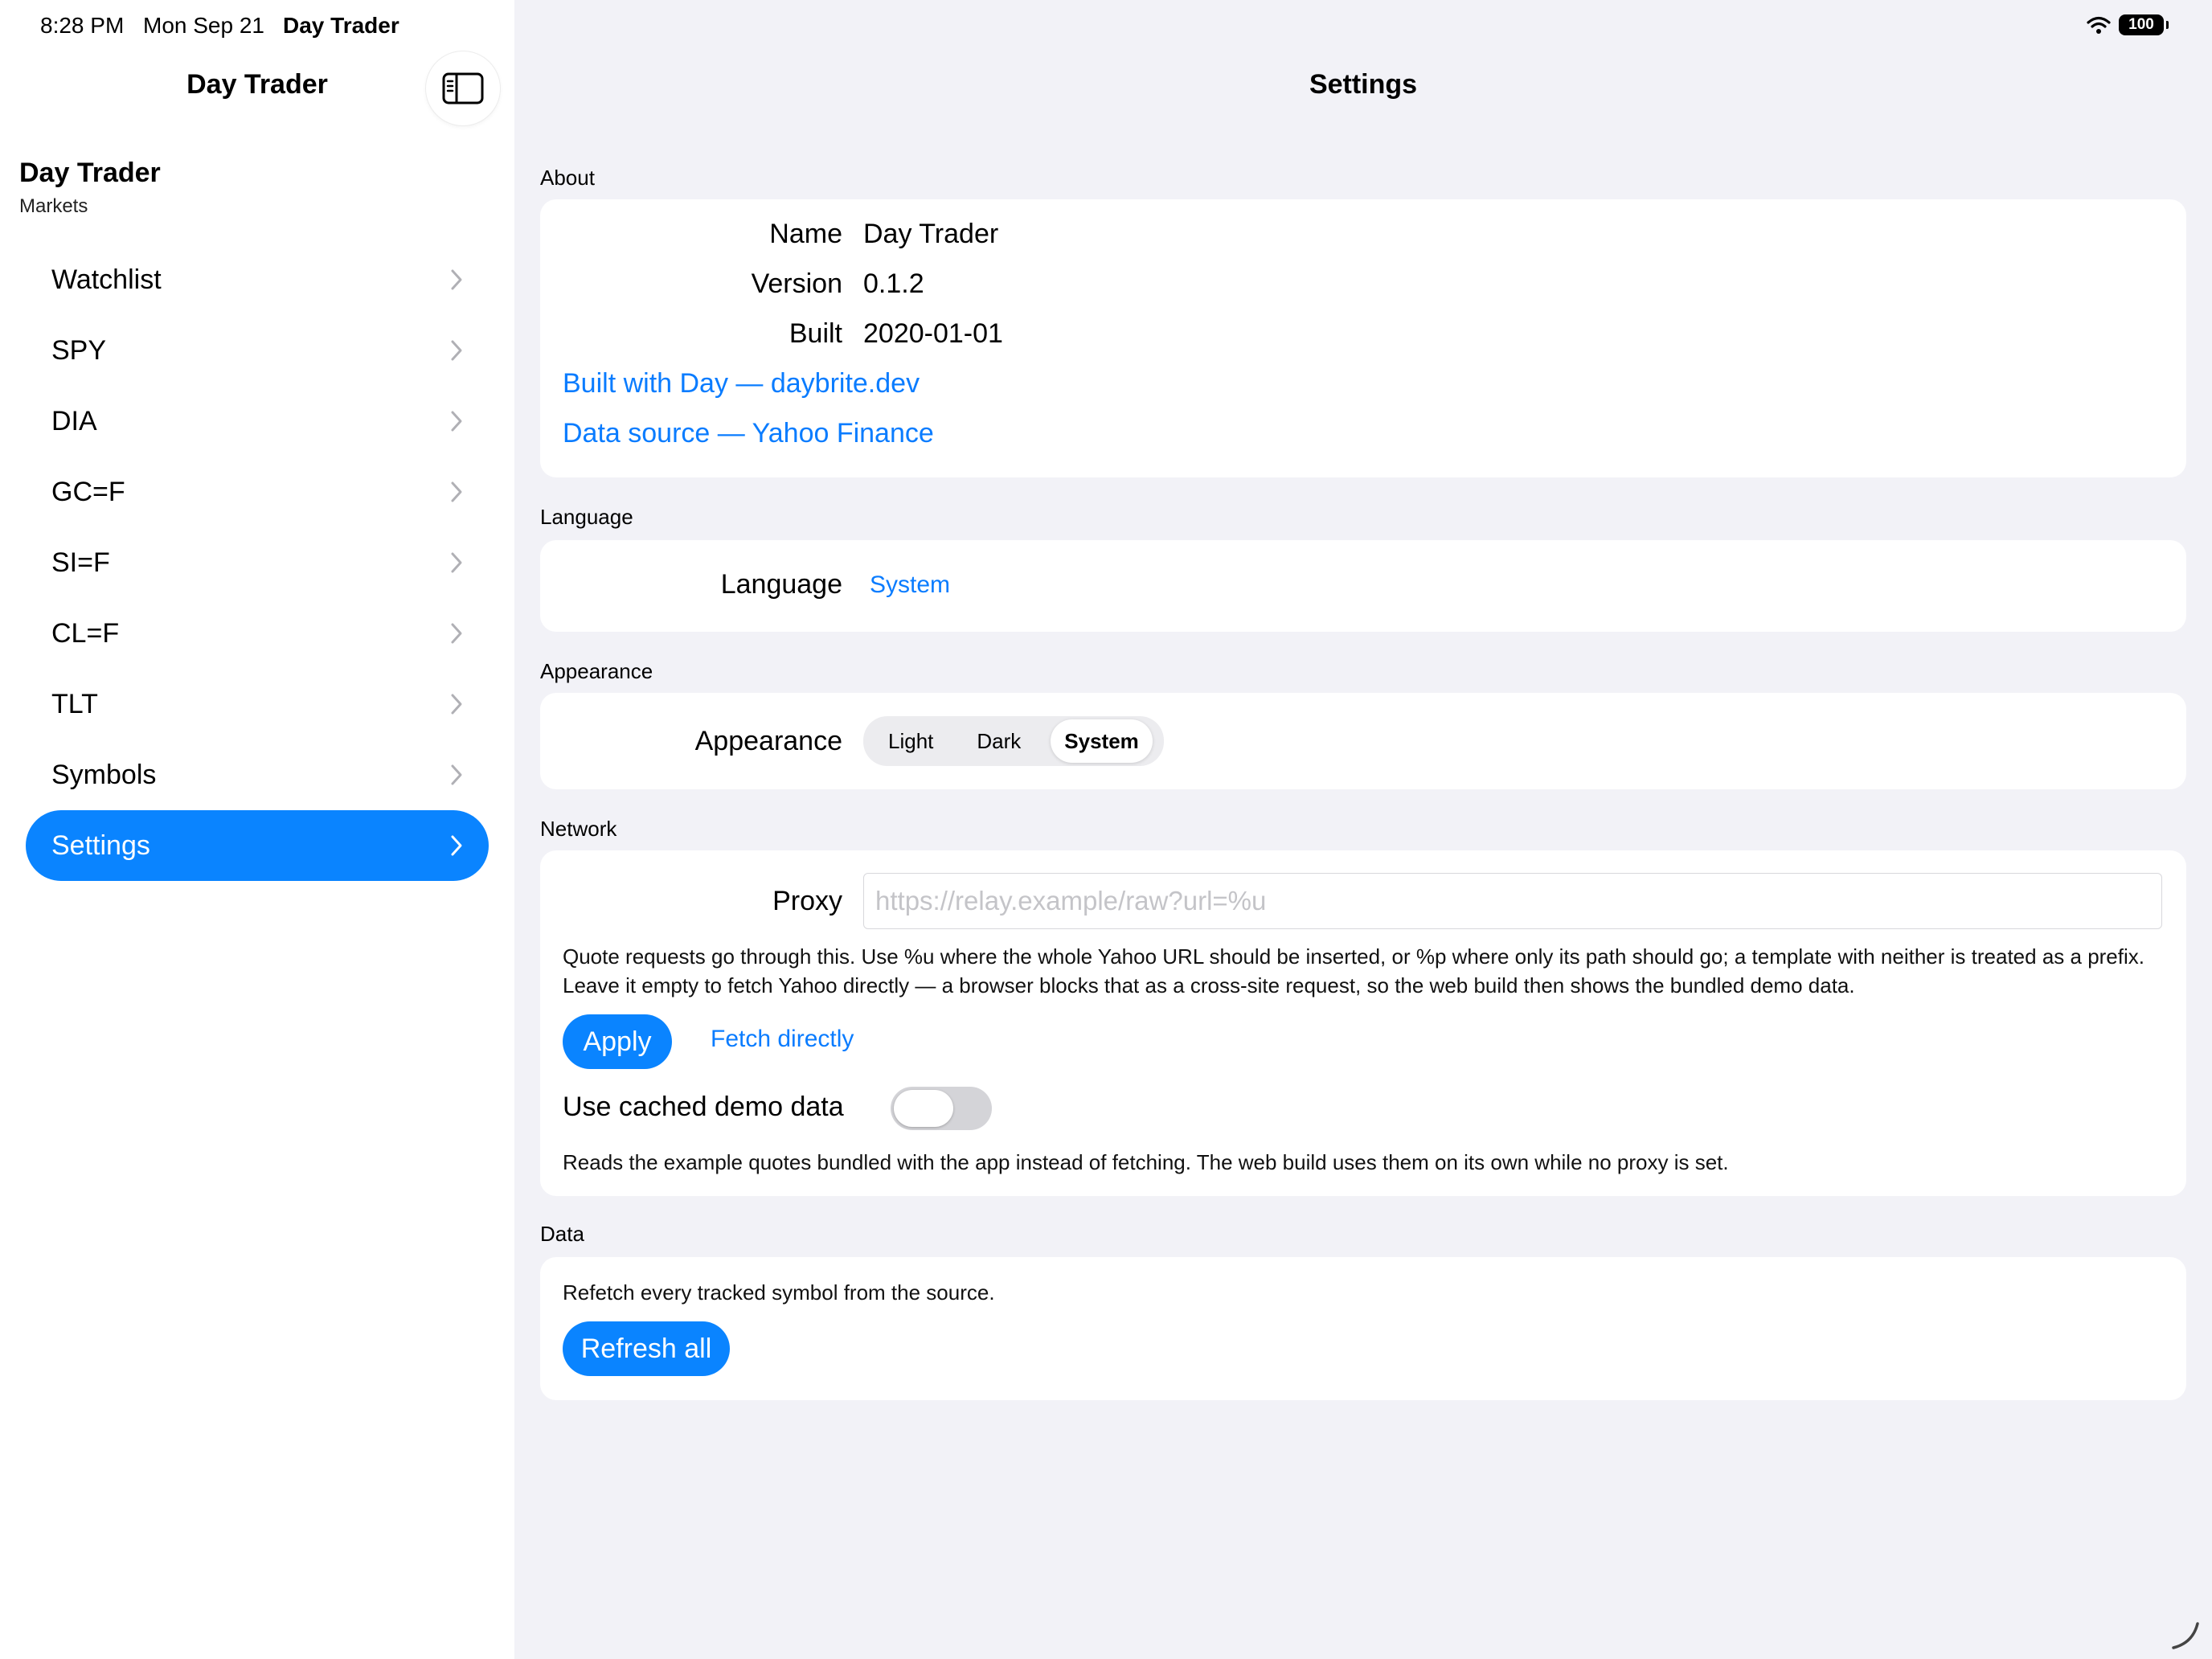 The width and height of the screenshot is (2212, 1659). What do you see at coordinates (1363, 84) in the screenshot?
I see `page-title: Settings` at bounding box center [1363, 84].